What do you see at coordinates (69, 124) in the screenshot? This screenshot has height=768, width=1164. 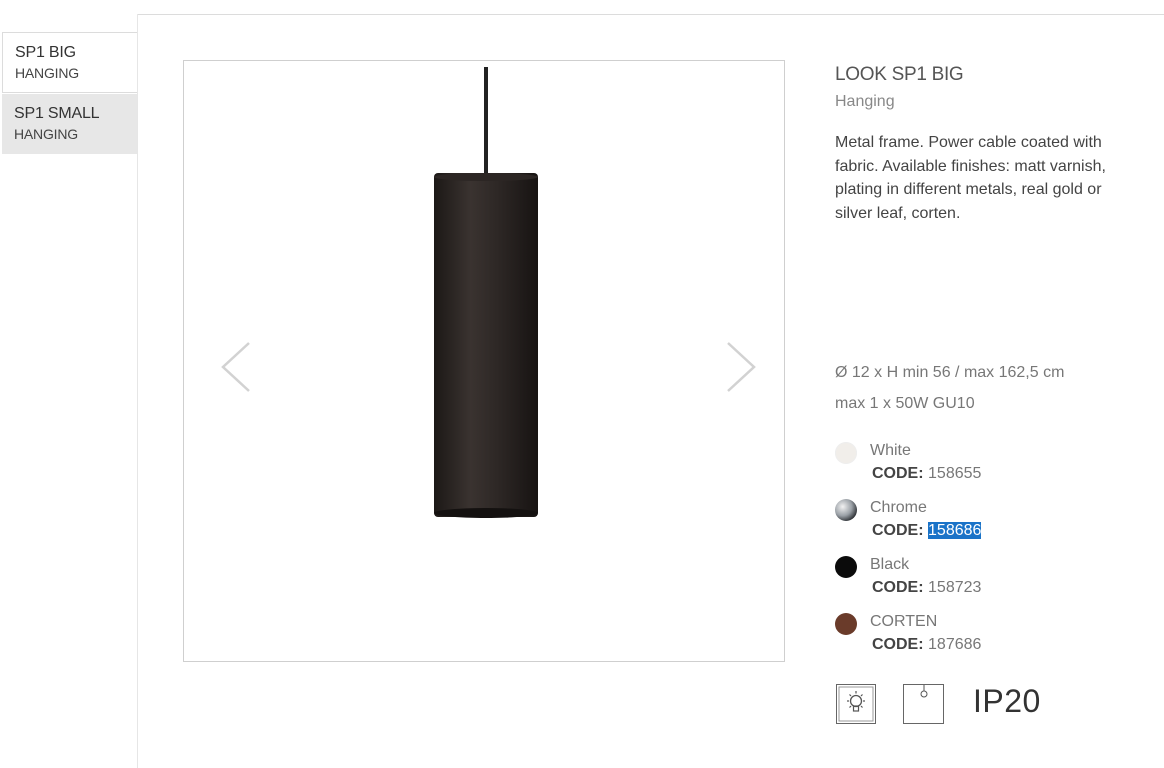 I see `tab-sp1-small: SP1 SMALL HANGING` at bounding box center [69, 124].